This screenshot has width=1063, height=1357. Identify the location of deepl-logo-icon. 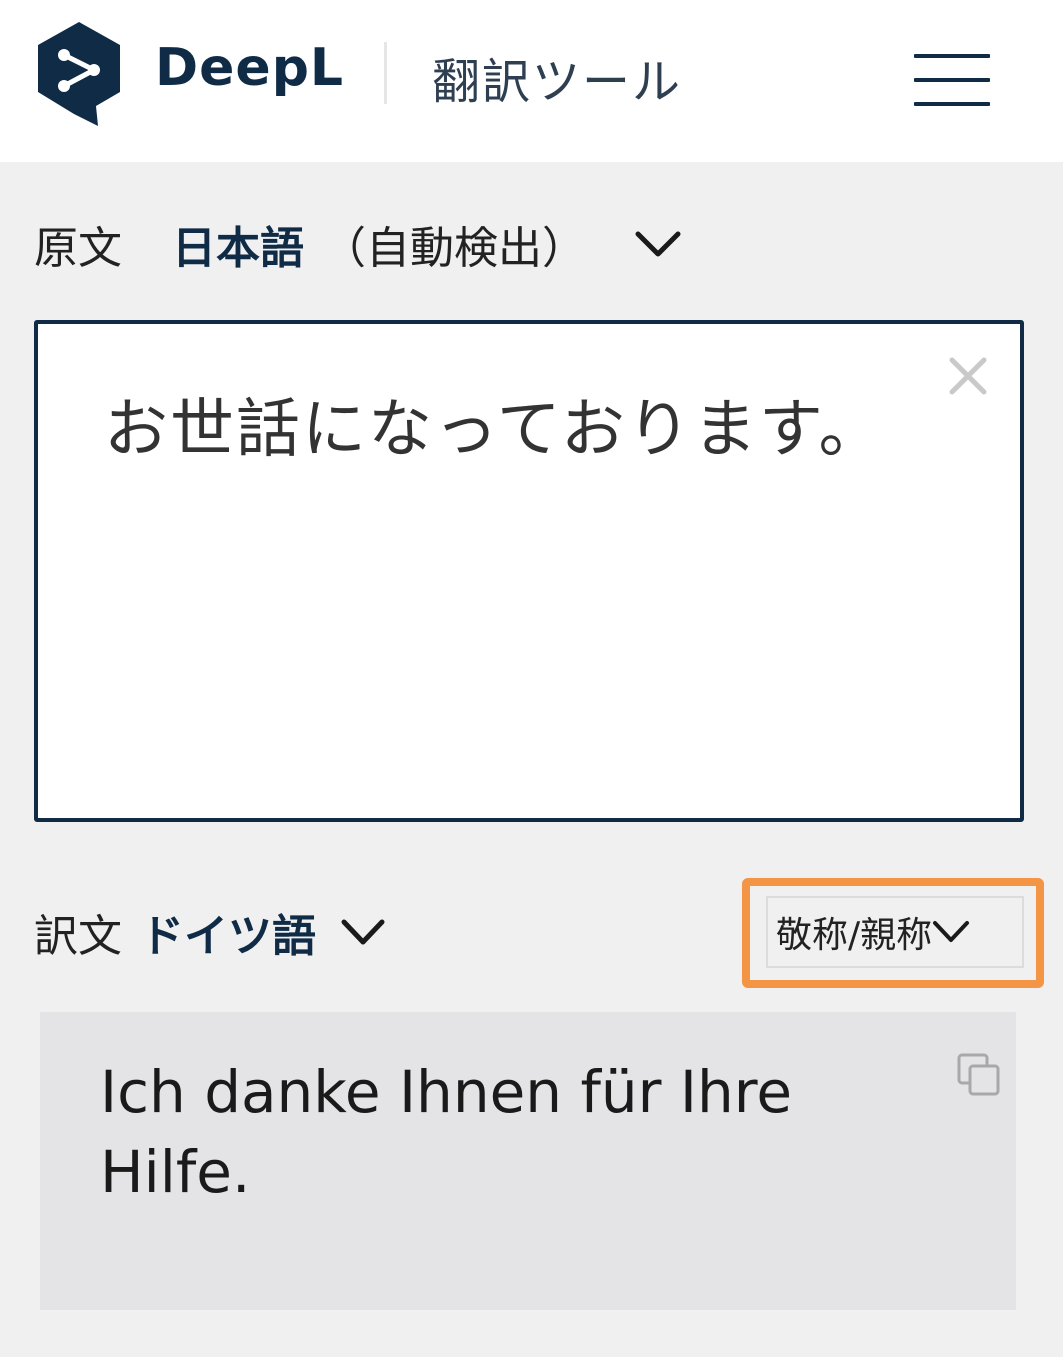
(79, 74).